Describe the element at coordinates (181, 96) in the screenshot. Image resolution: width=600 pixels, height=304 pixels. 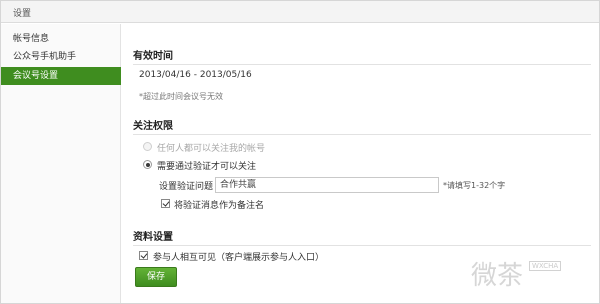
I see `validity-note: *超过此时间会议号无效` at that location.